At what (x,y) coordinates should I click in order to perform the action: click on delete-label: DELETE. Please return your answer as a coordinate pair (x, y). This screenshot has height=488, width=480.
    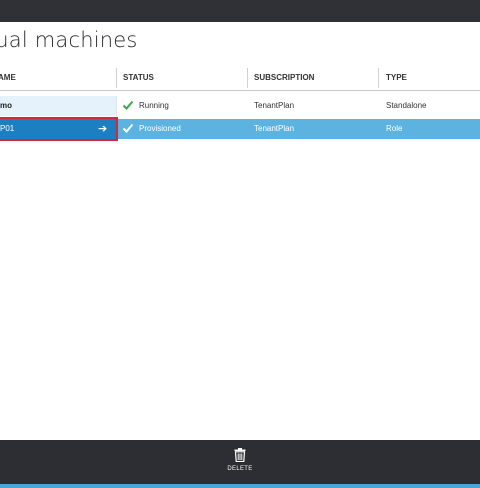
    Looking at the image, I should click on (240, 469).